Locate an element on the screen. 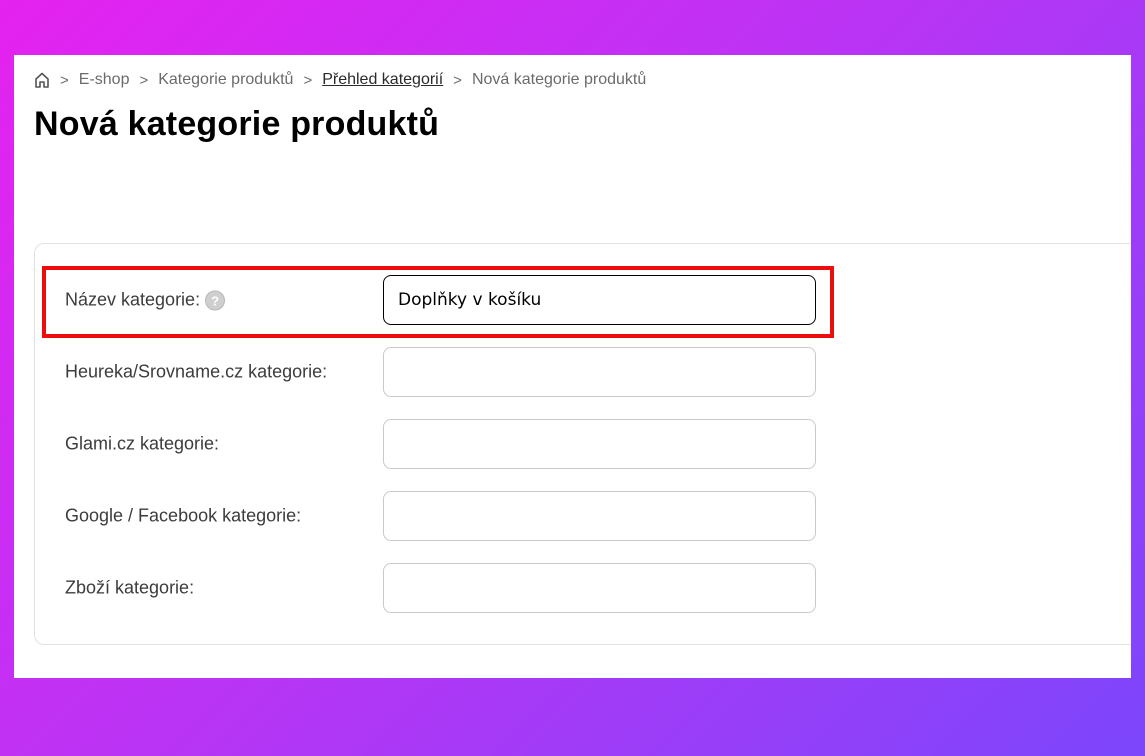 Image resolution: width=1145 pixels, height=756 pixels. home-icon is located at coordinates (42, 80).